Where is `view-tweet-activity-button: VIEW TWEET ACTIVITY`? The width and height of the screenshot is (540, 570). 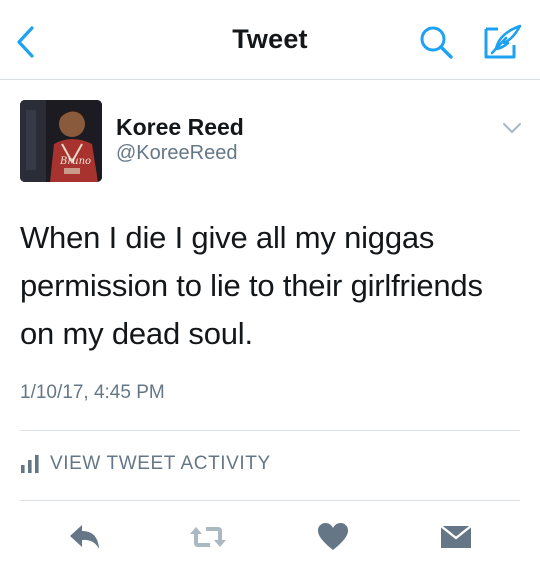
view-tweet-activity-button: VIEW TWEET ACTIVITY is located at coordinates (270, 464).